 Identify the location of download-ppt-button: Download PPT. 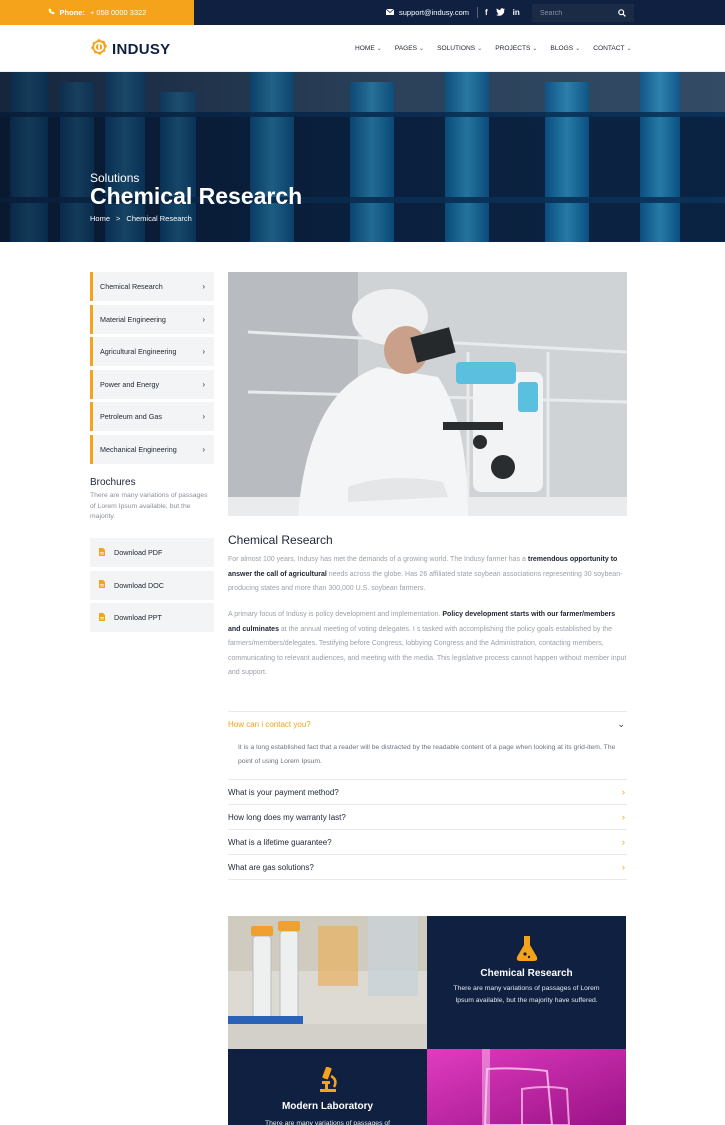
(152, 617).